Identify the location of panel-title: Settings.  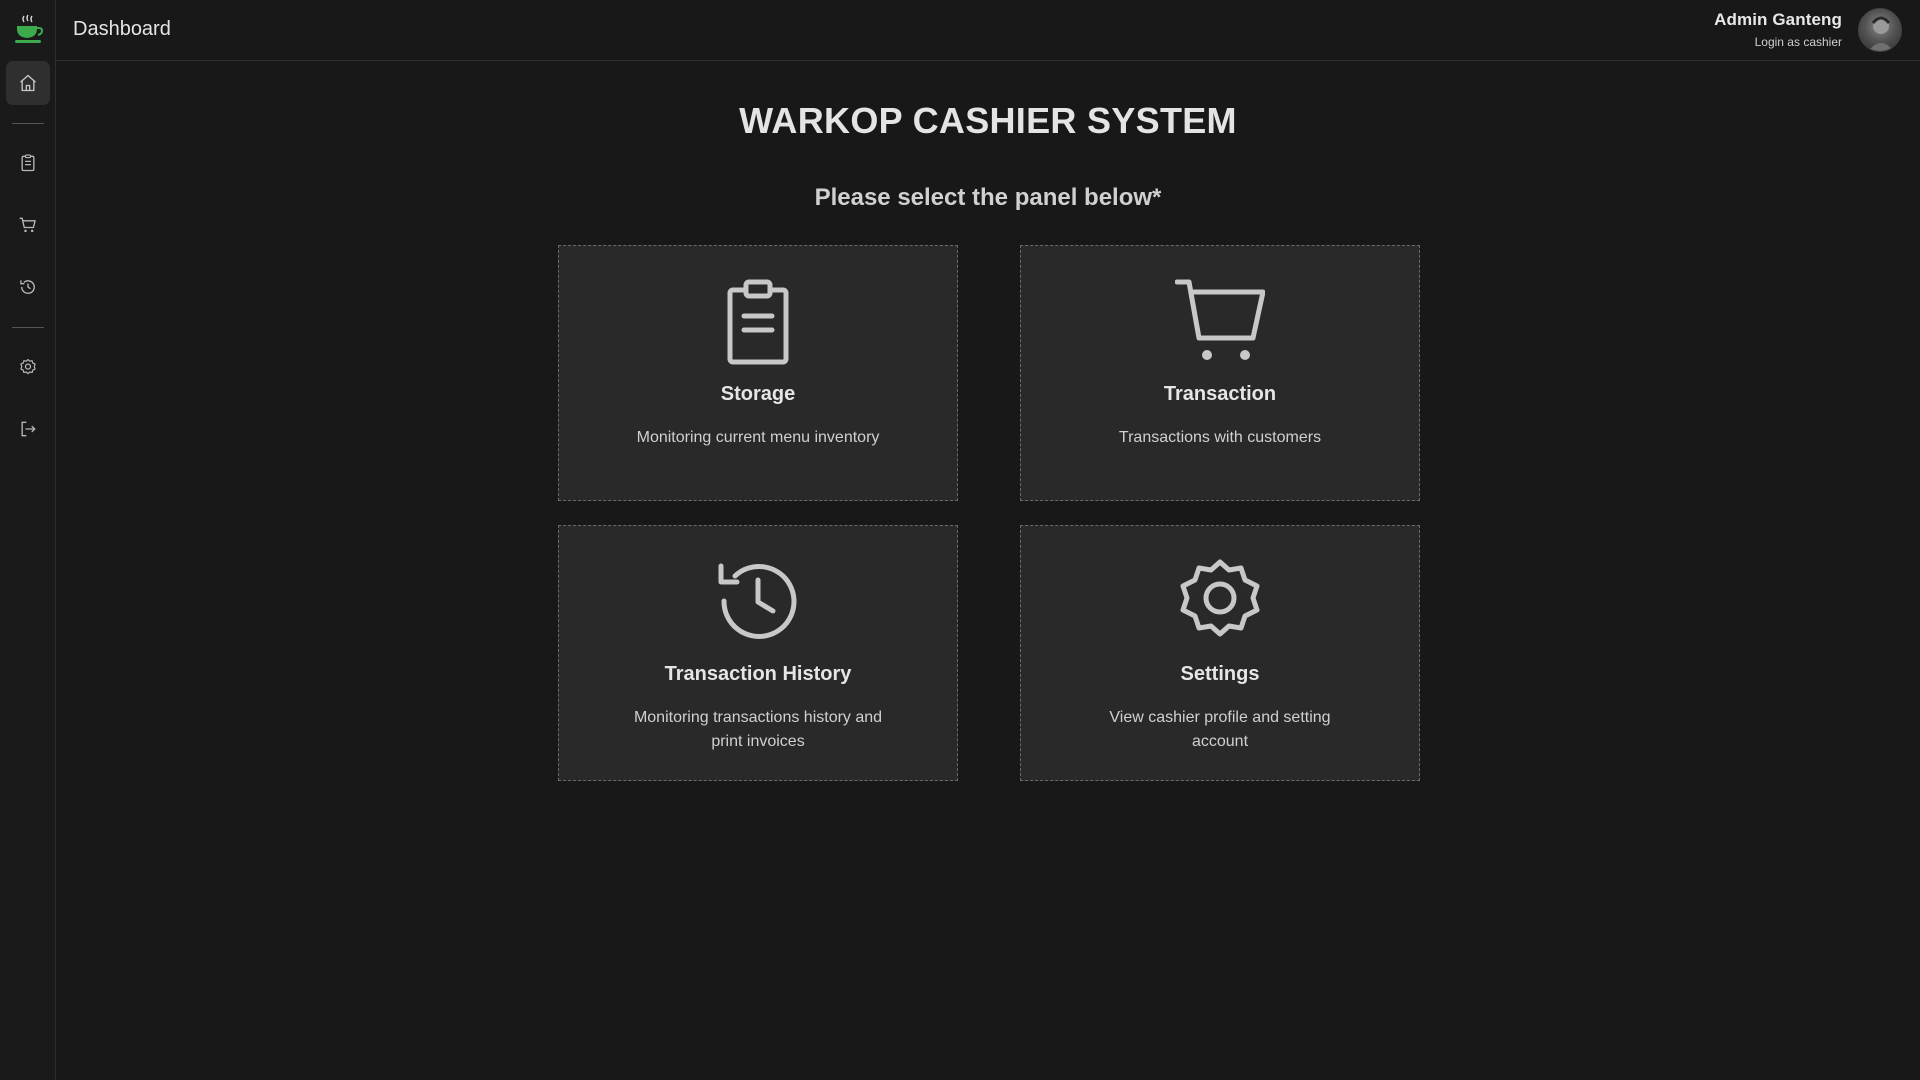
(1220, 674).